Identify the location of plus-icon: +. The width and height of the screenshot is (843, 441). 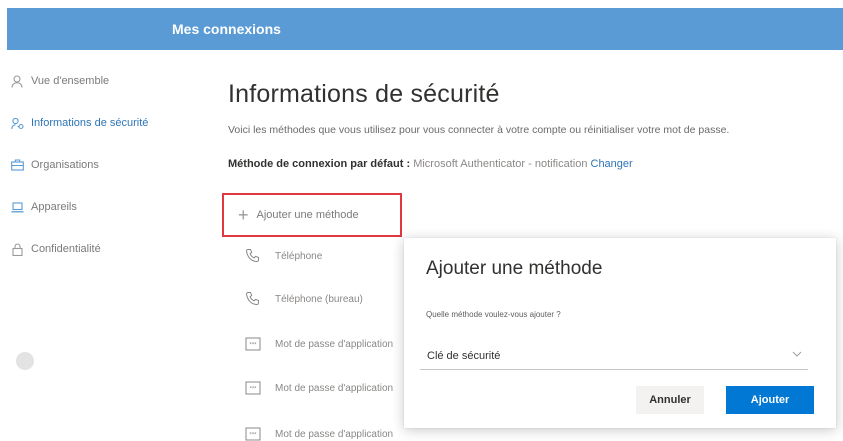
(243, 215).